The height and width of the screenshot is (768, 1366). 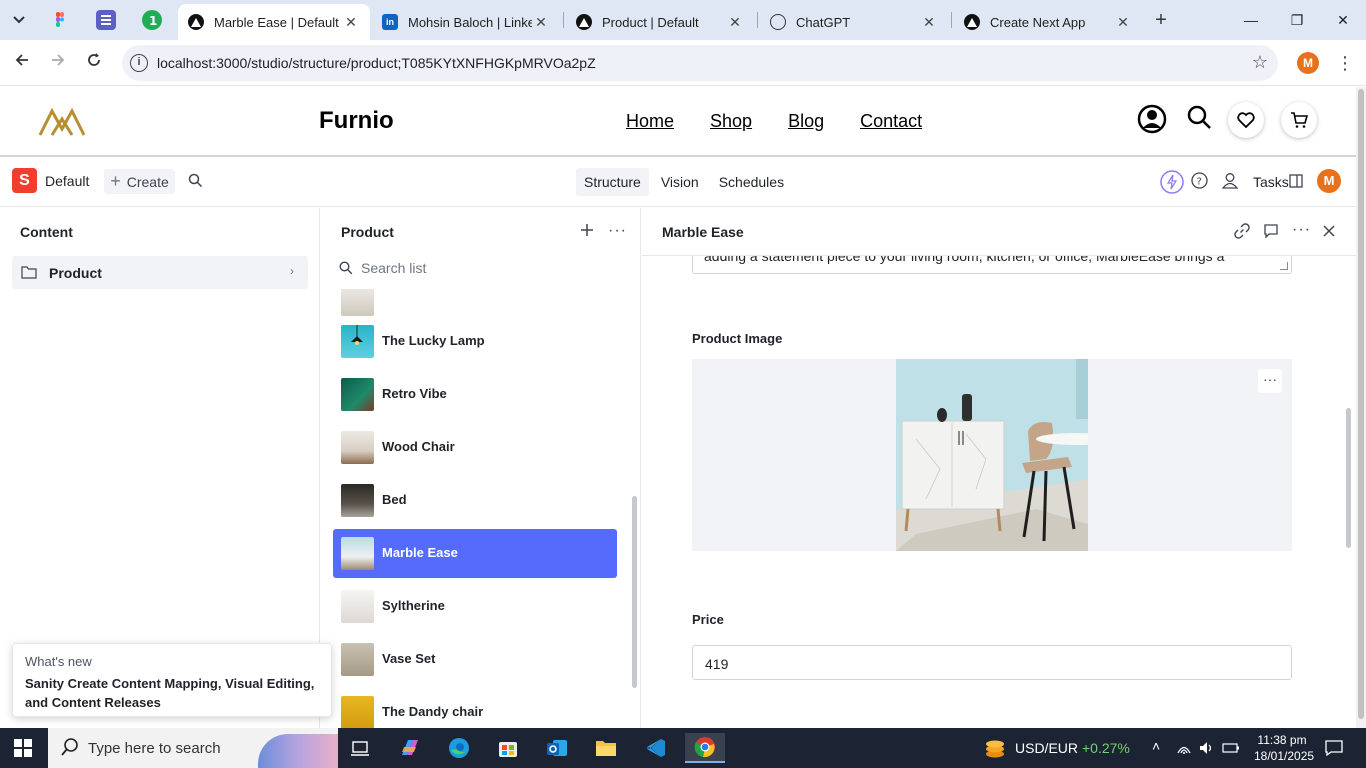 What do you see at coordinates (557, 748) in the screenshot?
I see `outlook-icon` at bounding box center [557, 748].